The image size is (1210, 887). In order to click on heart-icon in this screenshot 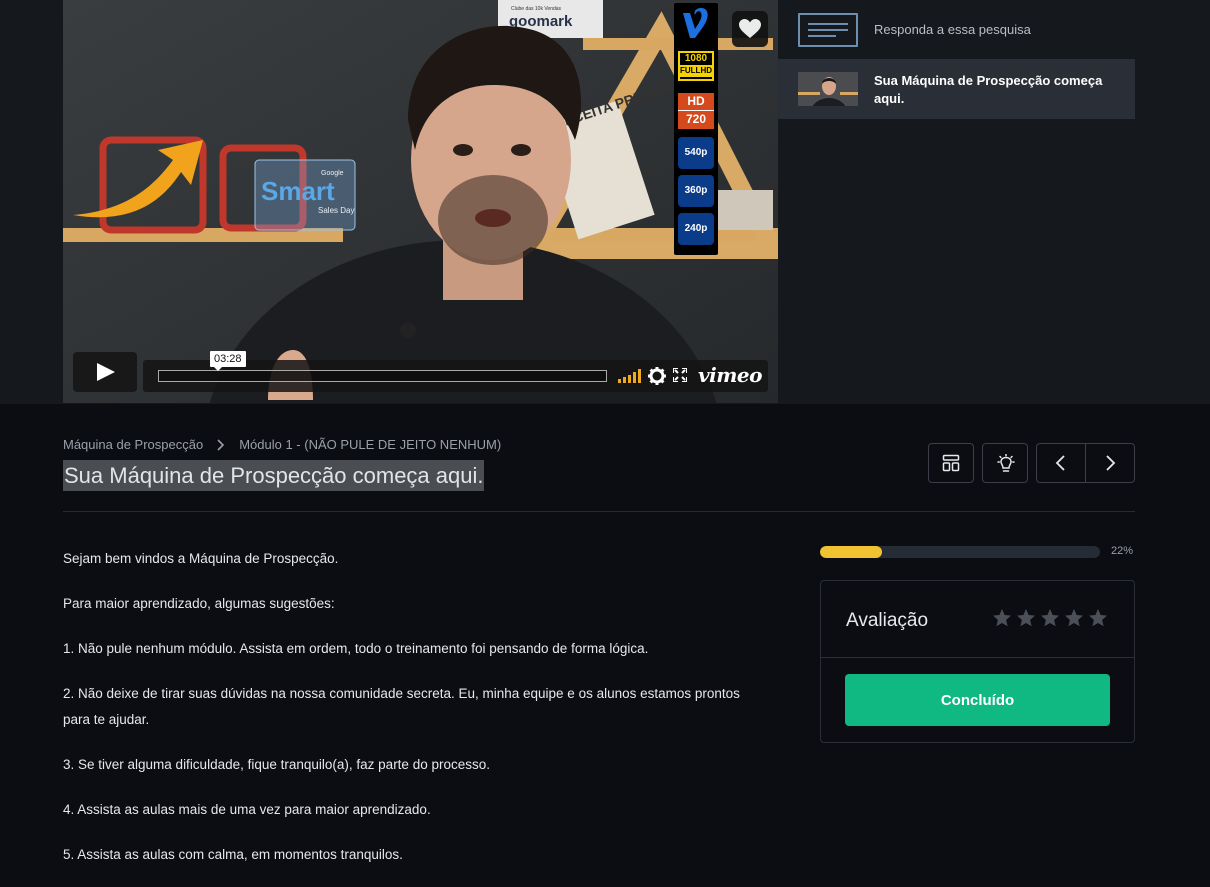, I will do `click(750, 28)`.